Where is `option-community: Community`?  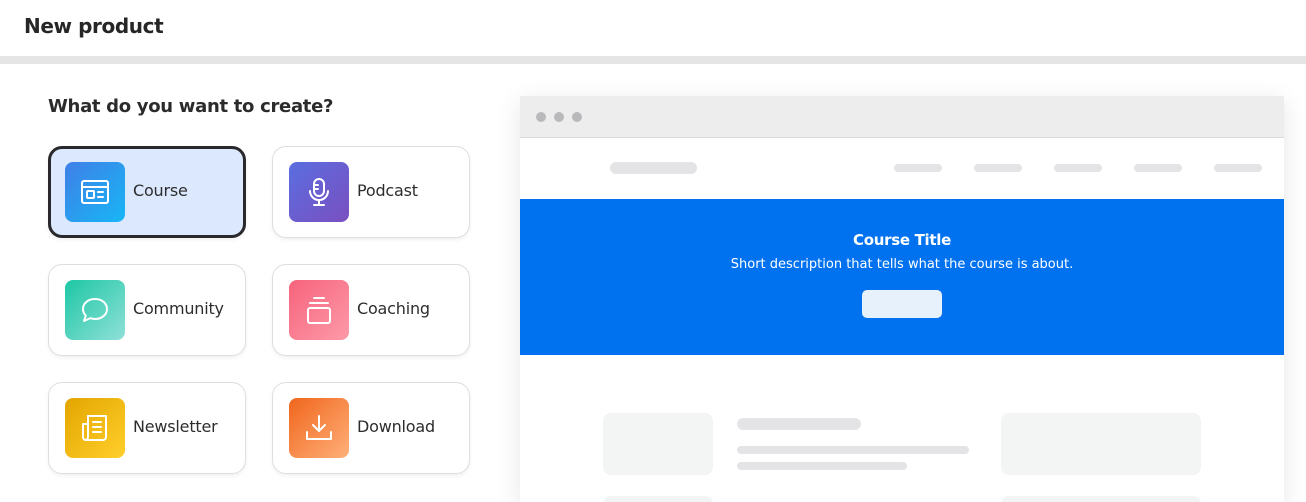
option-community: Community is located at coordinates (147, 310).